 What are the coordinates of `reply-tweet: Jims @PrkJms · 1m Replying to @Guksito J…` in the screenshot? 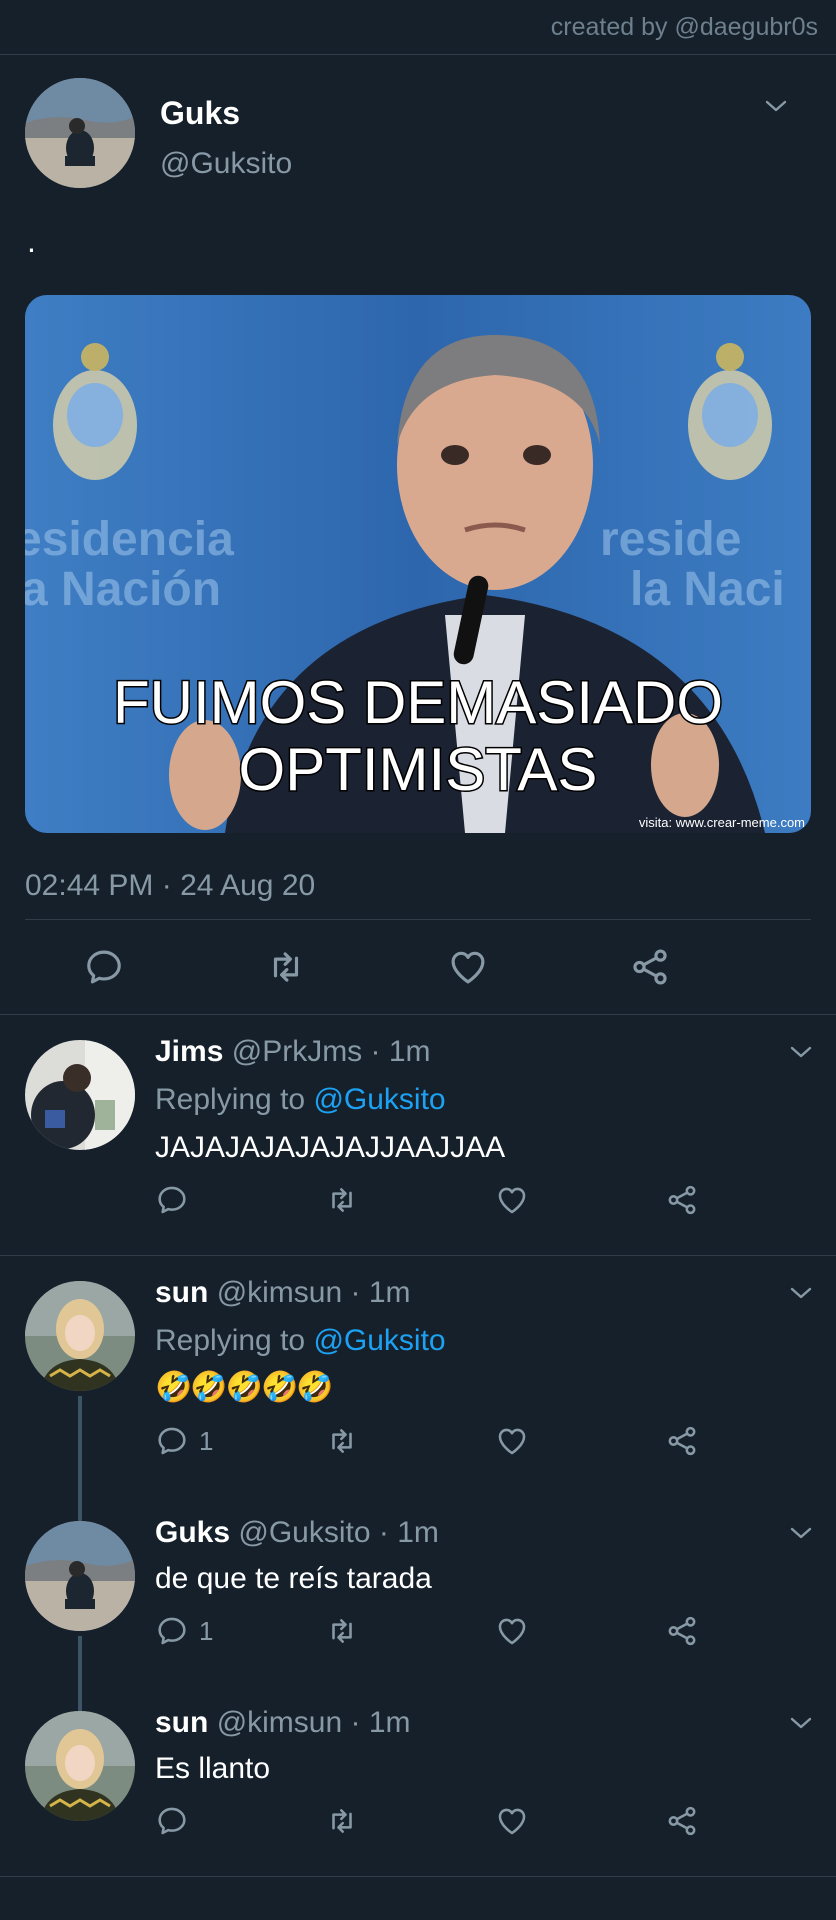 It's located at (418, 1135).